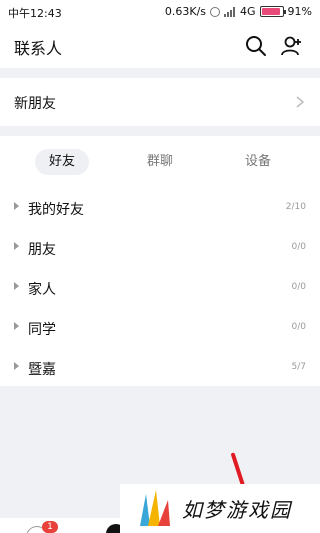 This screenshot has height=533, width=320. What do you see at coordinates (237, 510) in the screenshot?
I see `watermark-text: 如梦游戏园` at bounding box center [237, 510].